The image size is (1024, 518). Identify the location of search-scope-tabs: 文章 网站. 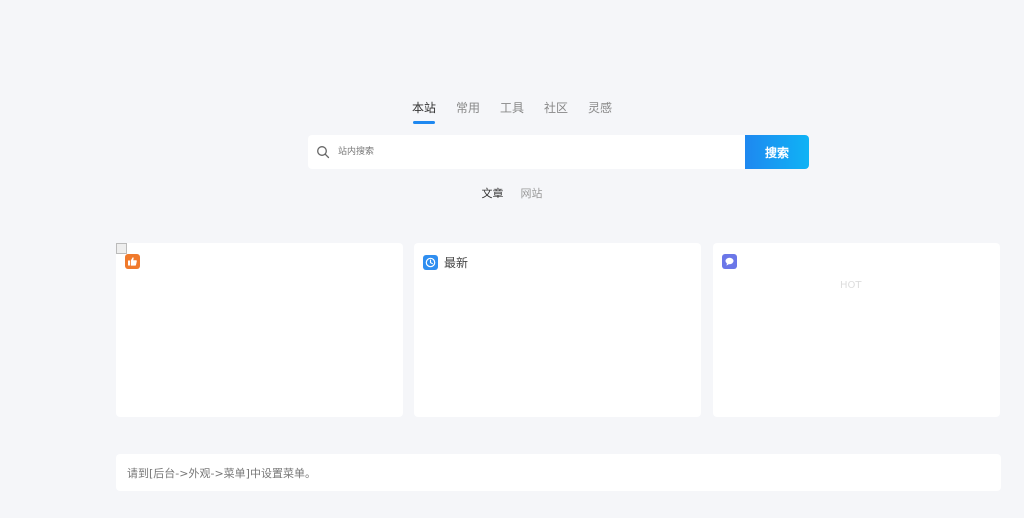
(512, 193).